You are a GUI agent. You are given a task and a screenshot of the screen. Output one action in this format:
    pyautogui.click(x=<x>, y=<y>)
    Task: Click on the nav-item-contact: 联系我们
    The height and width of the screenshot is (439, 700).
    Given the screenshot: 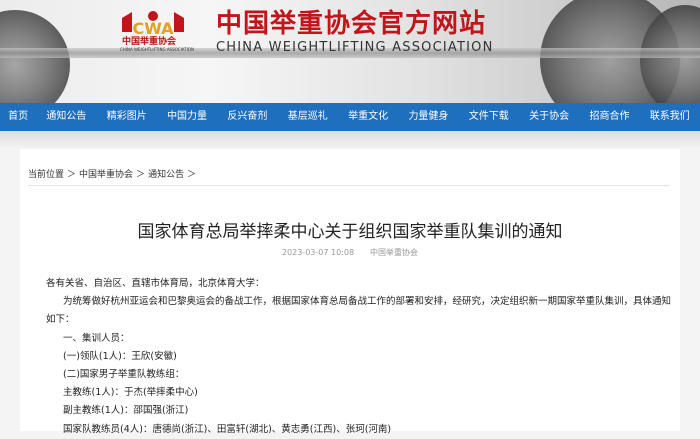 What is the action you would take?
    pyautogui.click(x=670, y=117)
    